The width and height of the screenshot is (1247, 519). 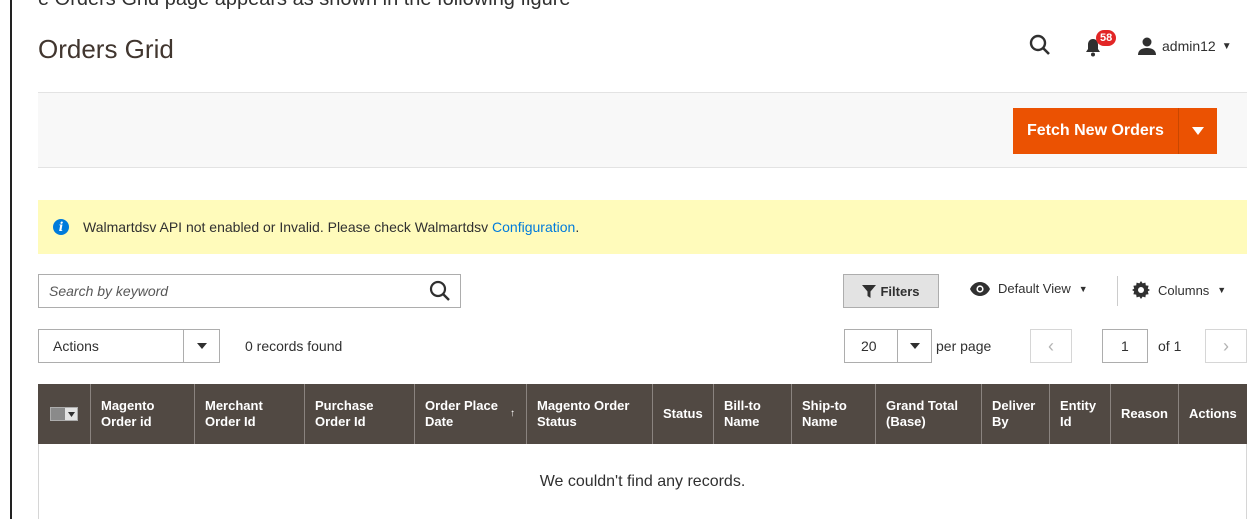 What do you see at coordinates (1041, 46) in the screenshot?
I see `global-search-icon` at bounding box center [1041, 46].